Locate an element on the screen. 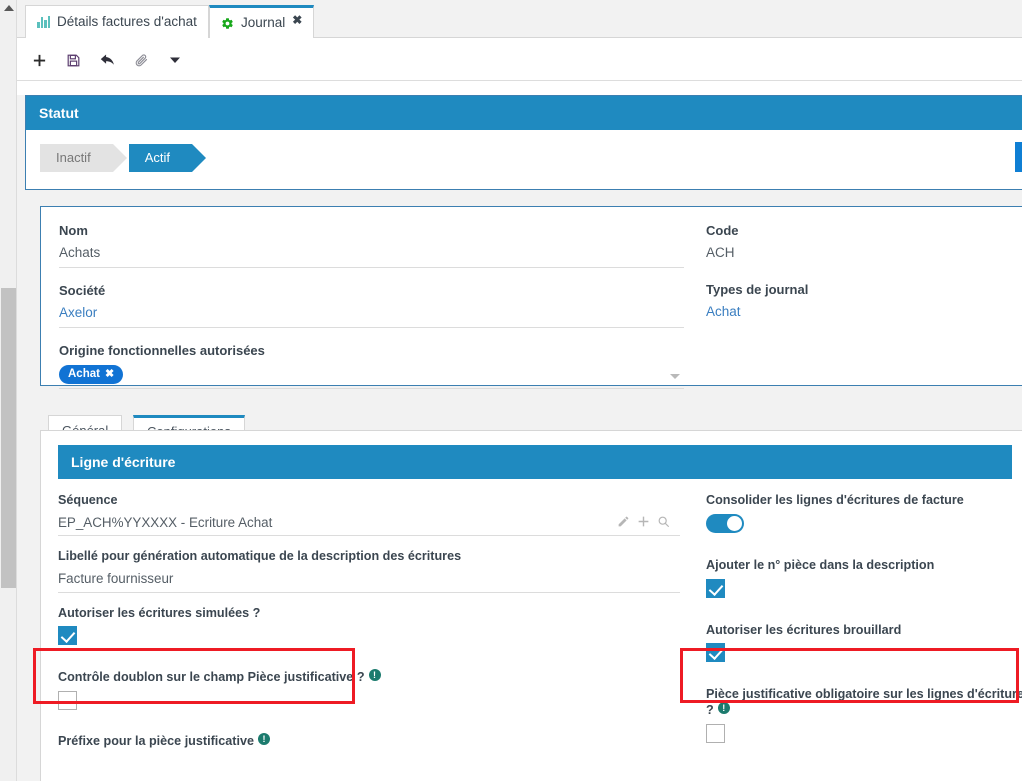 This screenshot has width=1022, height=781. field-societe: Société Axelor is located at coordinates (371, 305).